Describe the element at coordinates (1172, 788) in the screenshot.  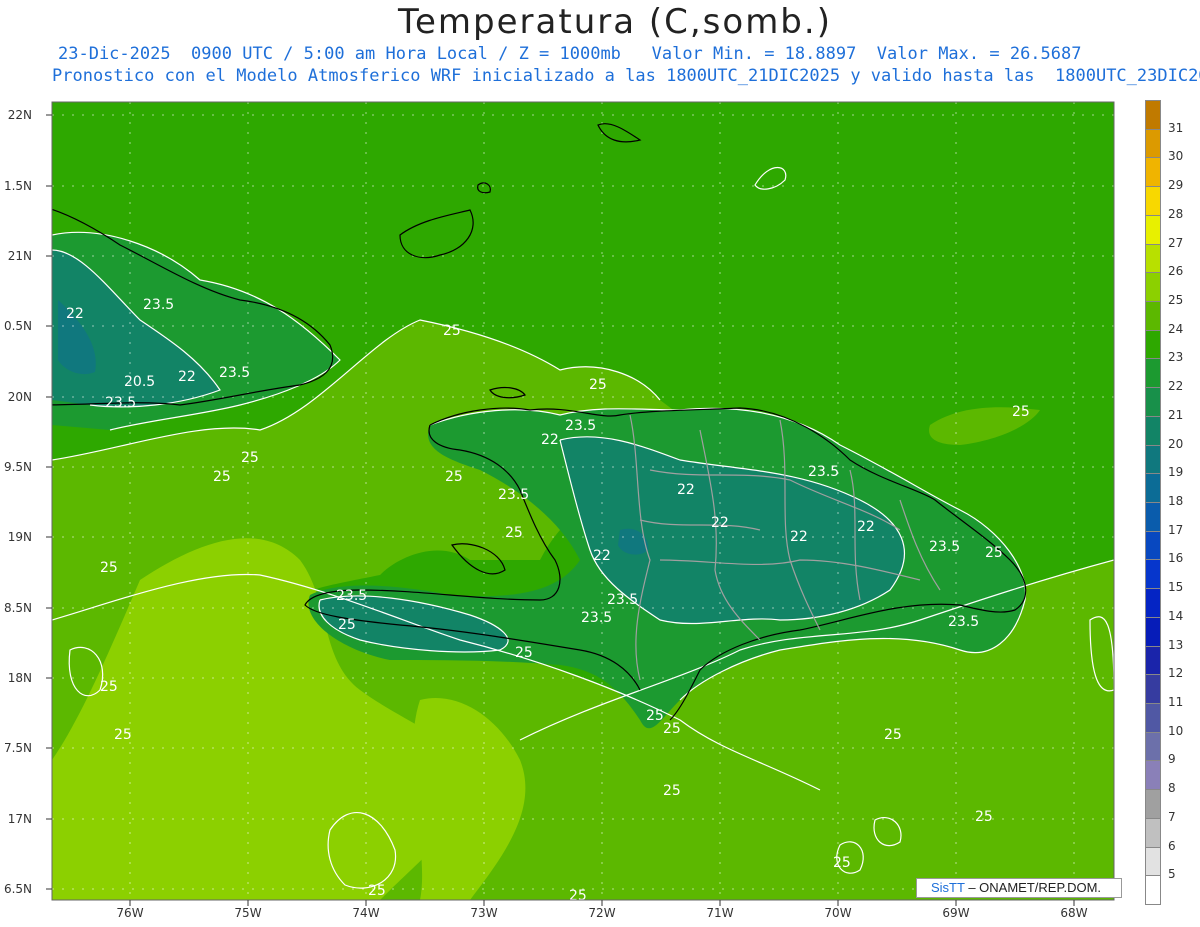
I see `colorbar-label: 8` at that location.